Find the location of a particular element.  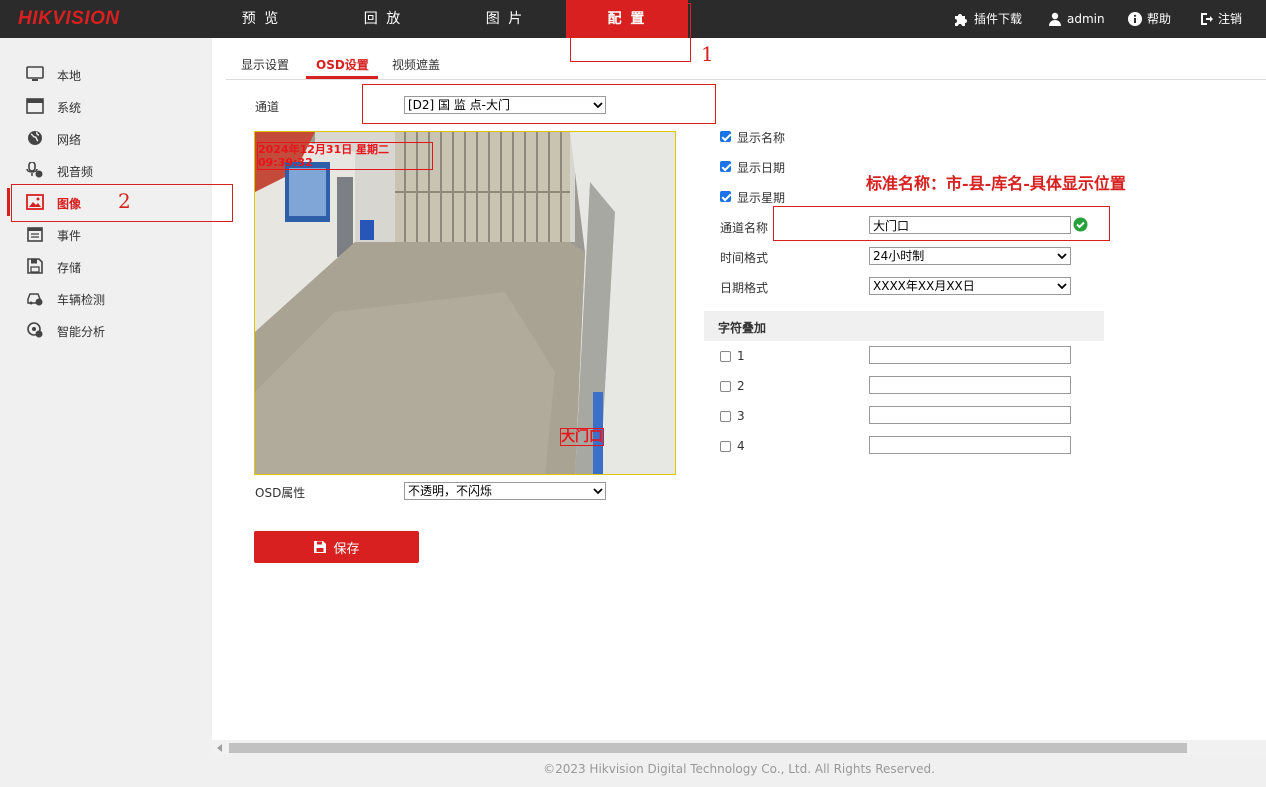

osd-channel-name-overlay: 大门口 is located at coordinates (582, 437).